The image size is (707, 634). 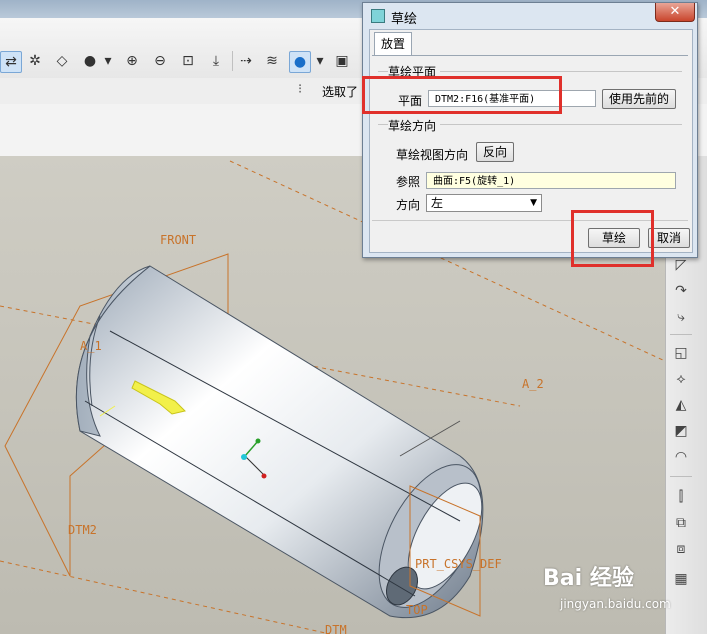 I want to click on filter-icon: ⁝, so click(x=300, y=89).